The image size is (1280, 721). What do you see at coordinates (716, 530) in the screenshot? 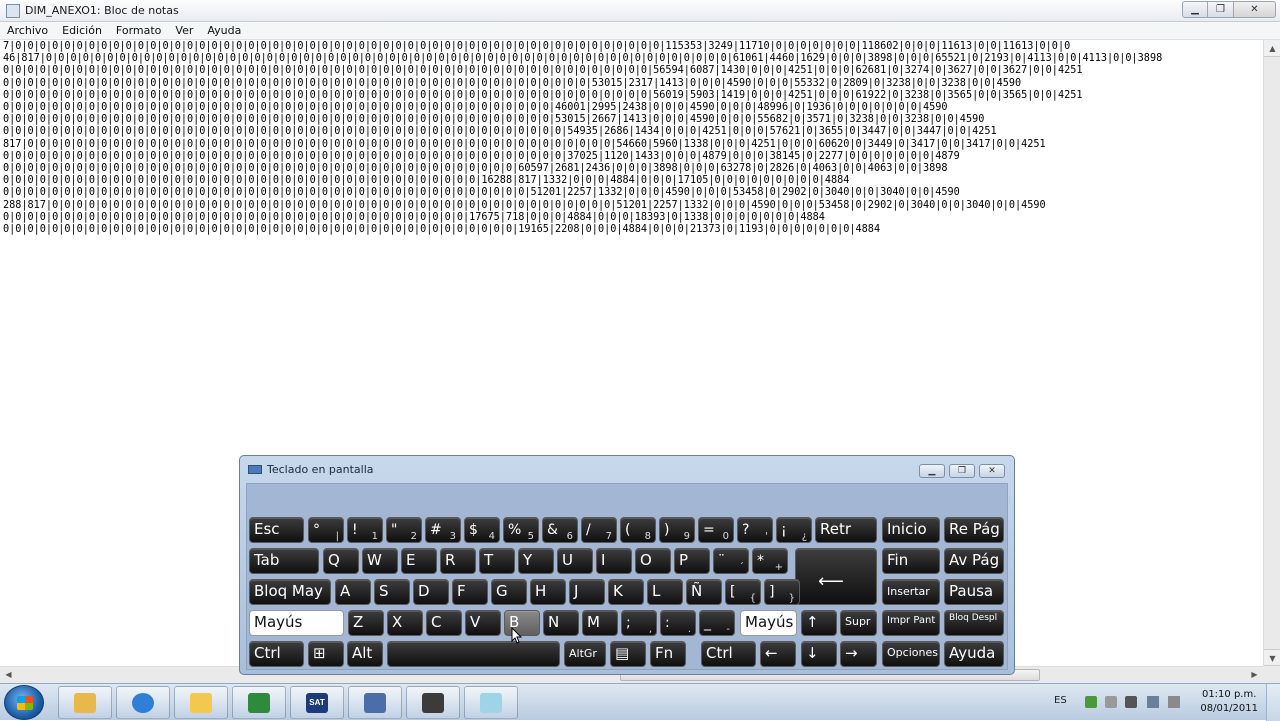
I see `key-0: = 0` at bounding box center [716, 530].